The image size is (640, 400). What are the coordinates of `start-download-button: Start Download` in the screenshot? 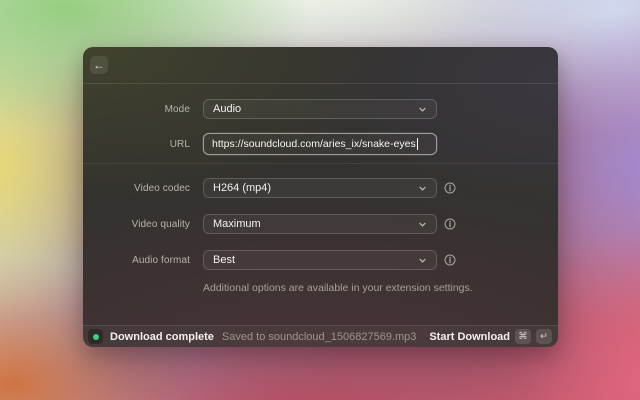 It's located at (469, 337).